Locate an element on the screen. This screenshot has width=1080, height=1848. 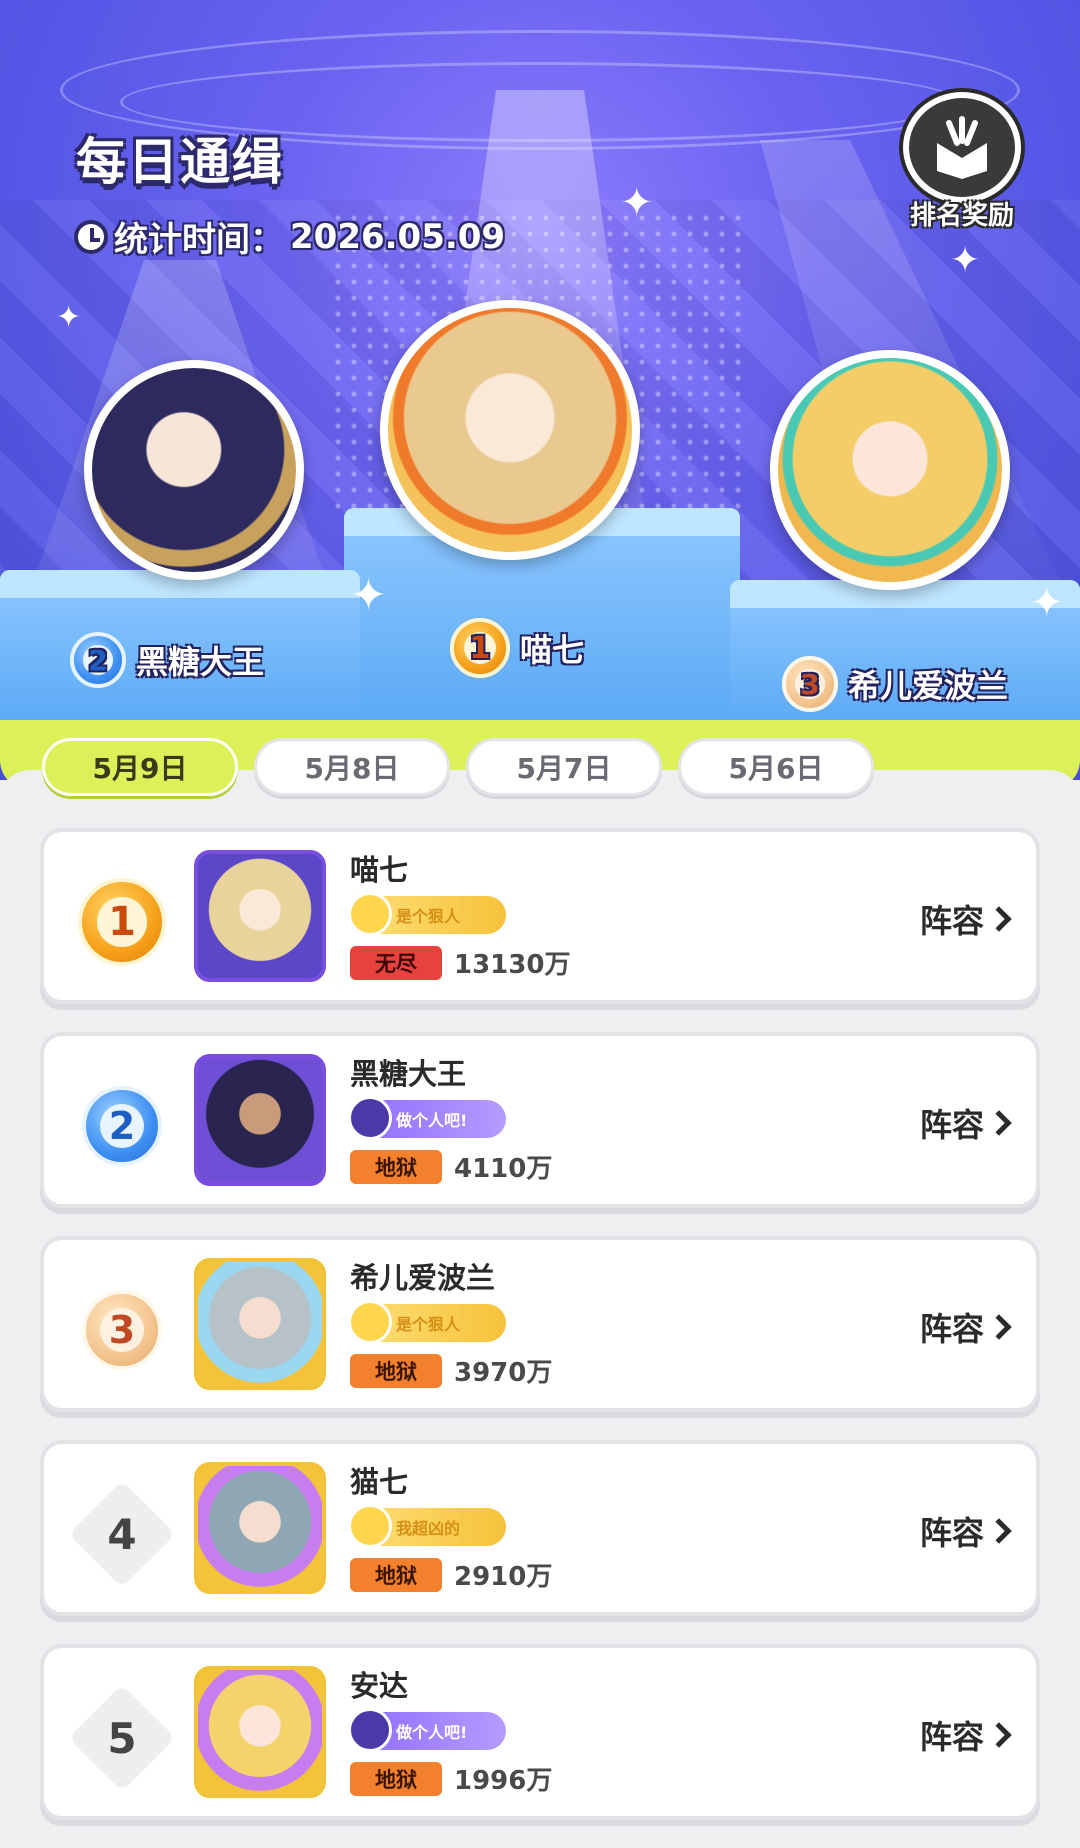
player-info: 安达 做个人吧! 地狱 1996万 is located at coordinates (450, 1731).